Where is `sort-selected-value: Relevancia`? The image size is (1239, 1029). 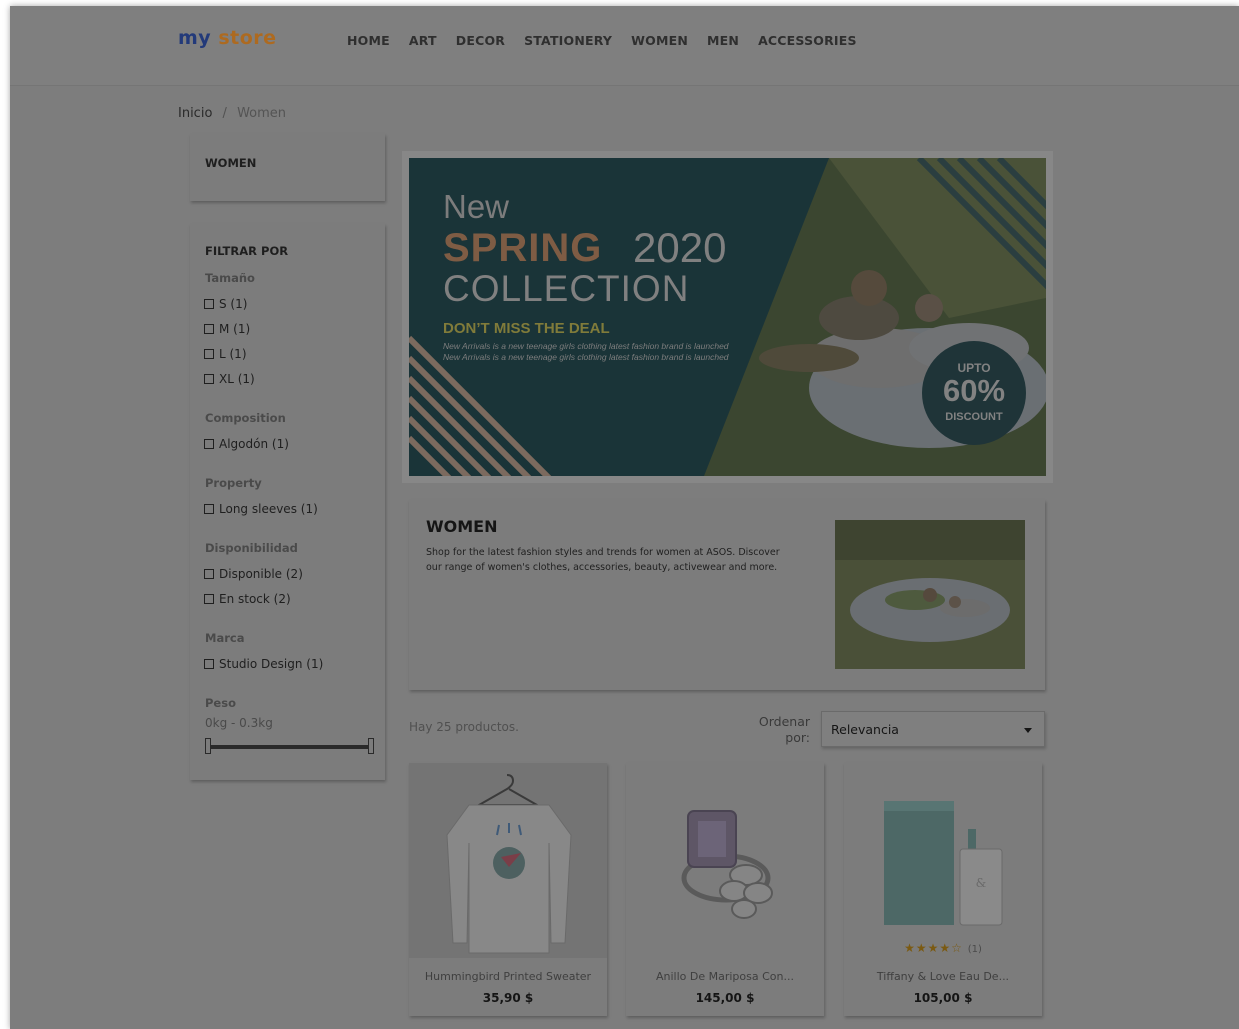
sort-selected-value: Relevancia is located at coordinates (865, 729).